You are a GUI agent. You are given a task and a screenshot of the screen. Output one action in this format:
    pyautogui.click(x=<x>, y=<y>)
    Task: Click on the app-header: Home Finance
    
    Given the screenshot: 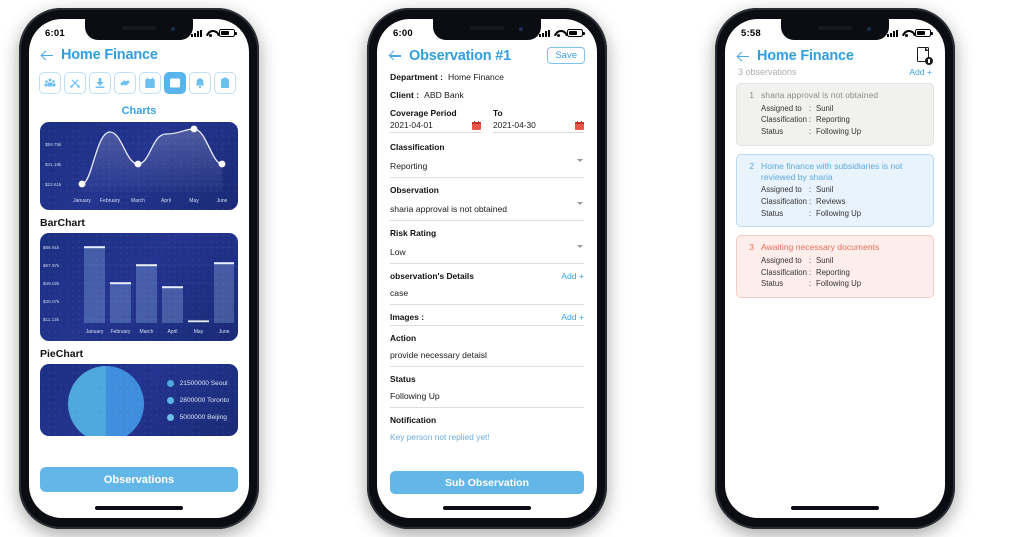 What is the action you would take?
    pyautogui.click(x=139, y=53)
    